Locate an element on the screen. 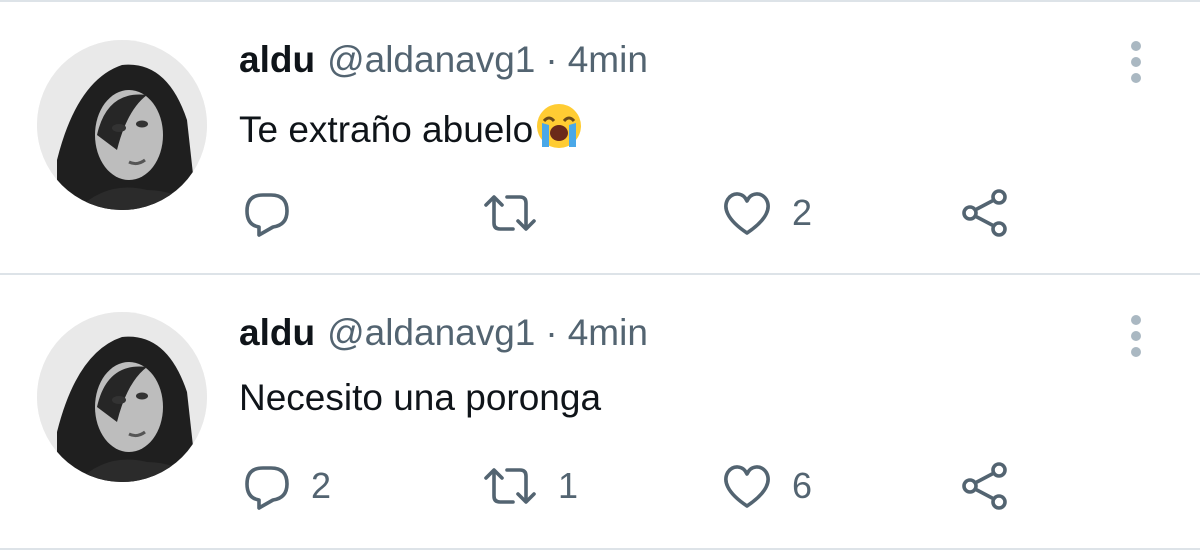  reply-button is located at coordinates (277, 213).